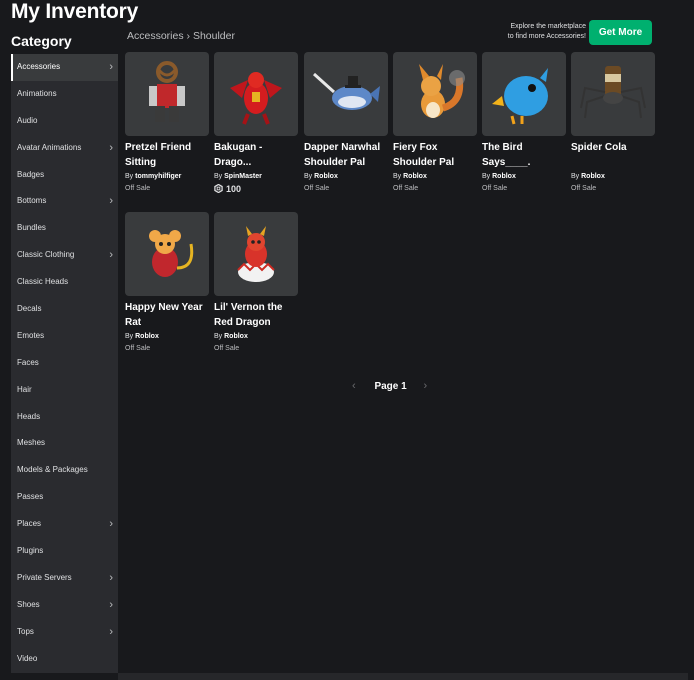 This screenshot has width=694, height=680. Describe the element at coordinates (354, 386) in the screenshot. I see `prev-page-button: ‹` at that location.